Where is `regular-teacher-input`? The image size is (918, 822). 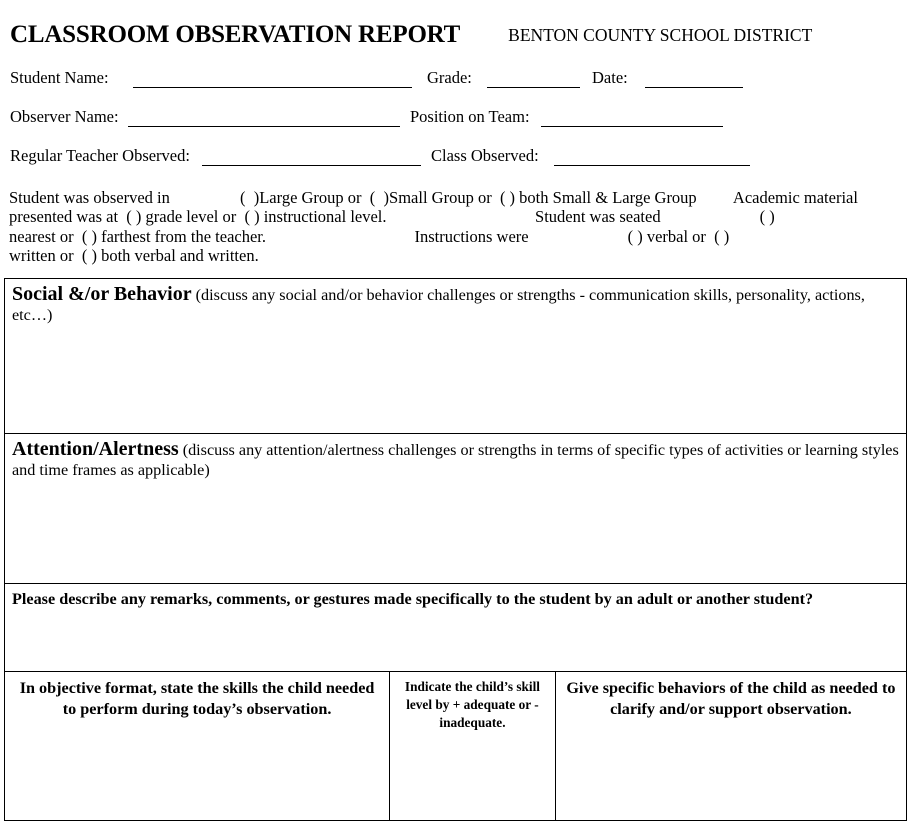
regular-teacher-input is located at coordinates (311, 165).